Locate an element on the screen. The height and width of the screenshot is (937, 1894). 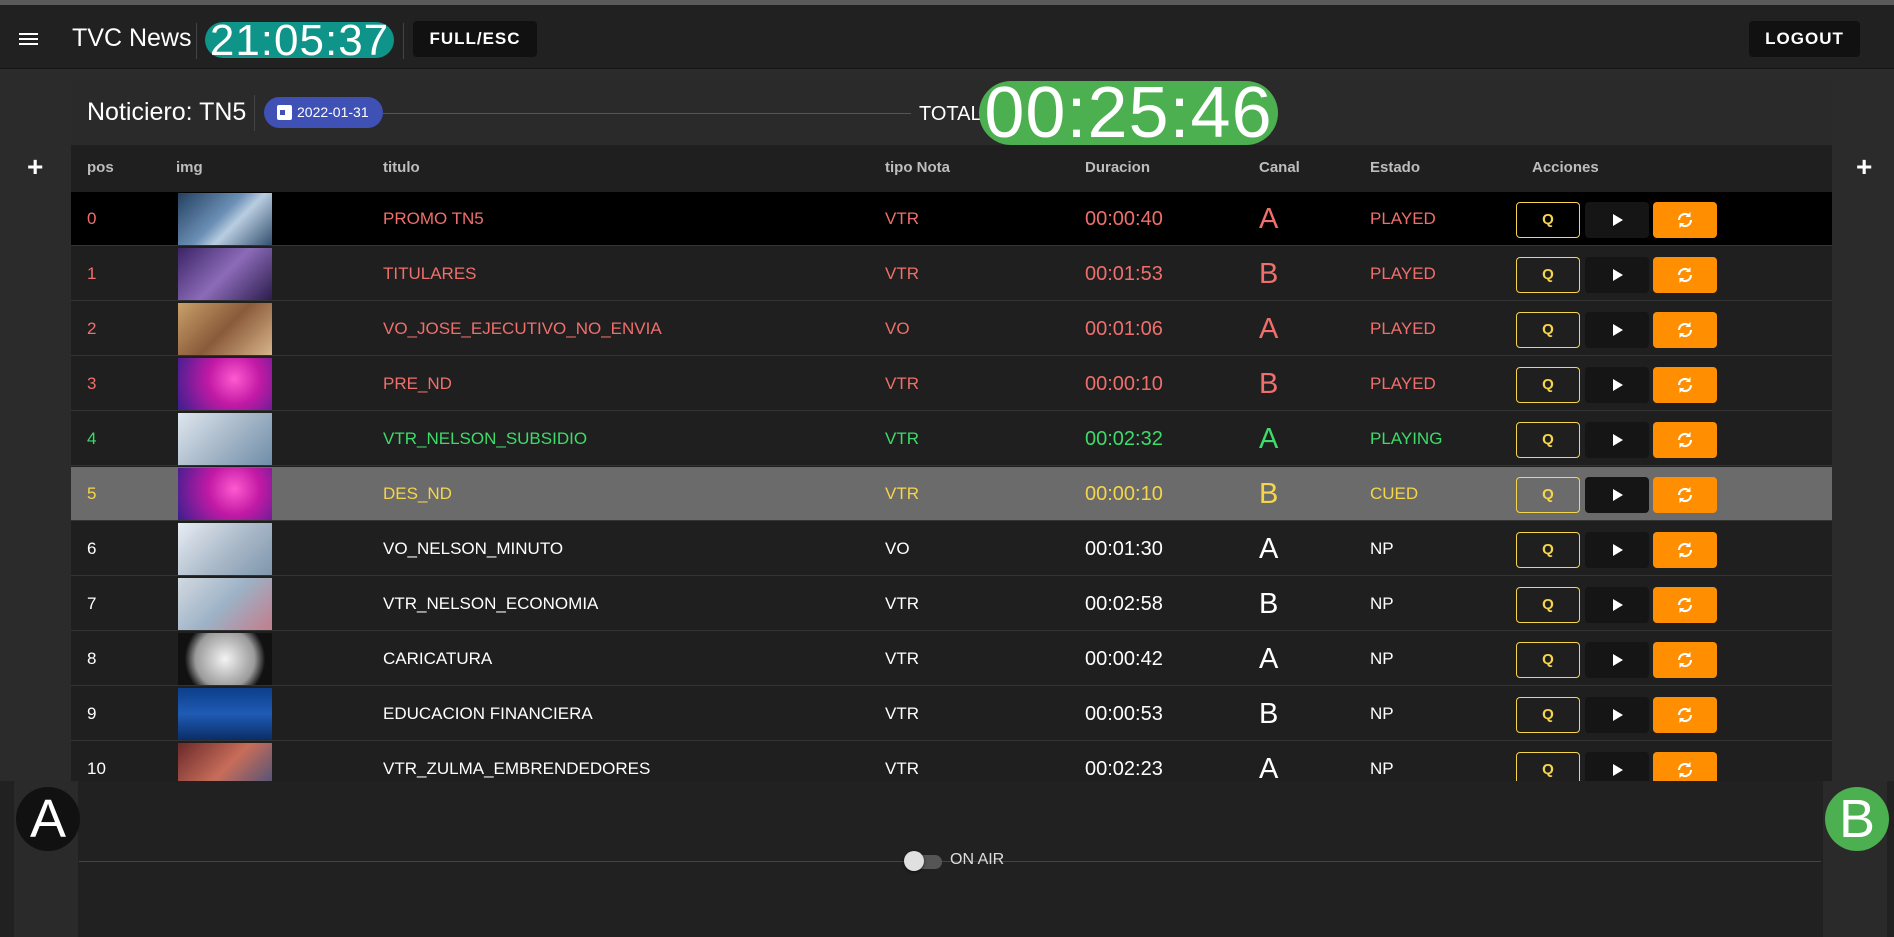
full-screen-button: FULL/ESC is located at coordinates (475, 39).